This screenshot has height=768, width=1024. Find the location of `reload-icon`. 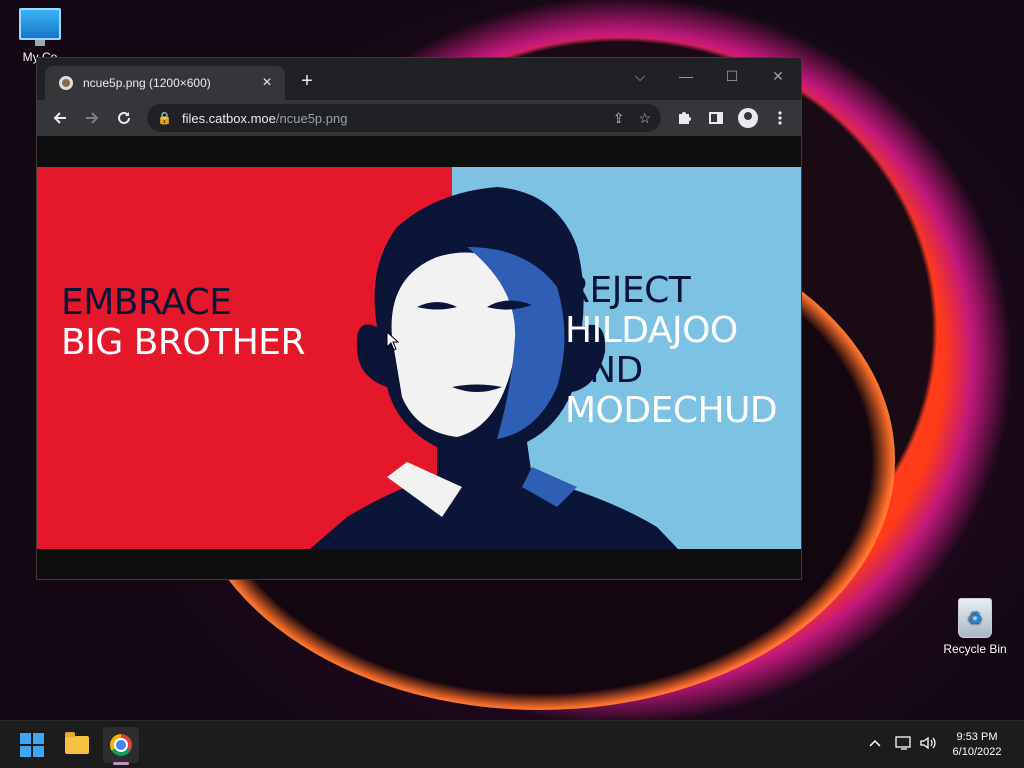

reload-icon is located at coordinates (124, 117).